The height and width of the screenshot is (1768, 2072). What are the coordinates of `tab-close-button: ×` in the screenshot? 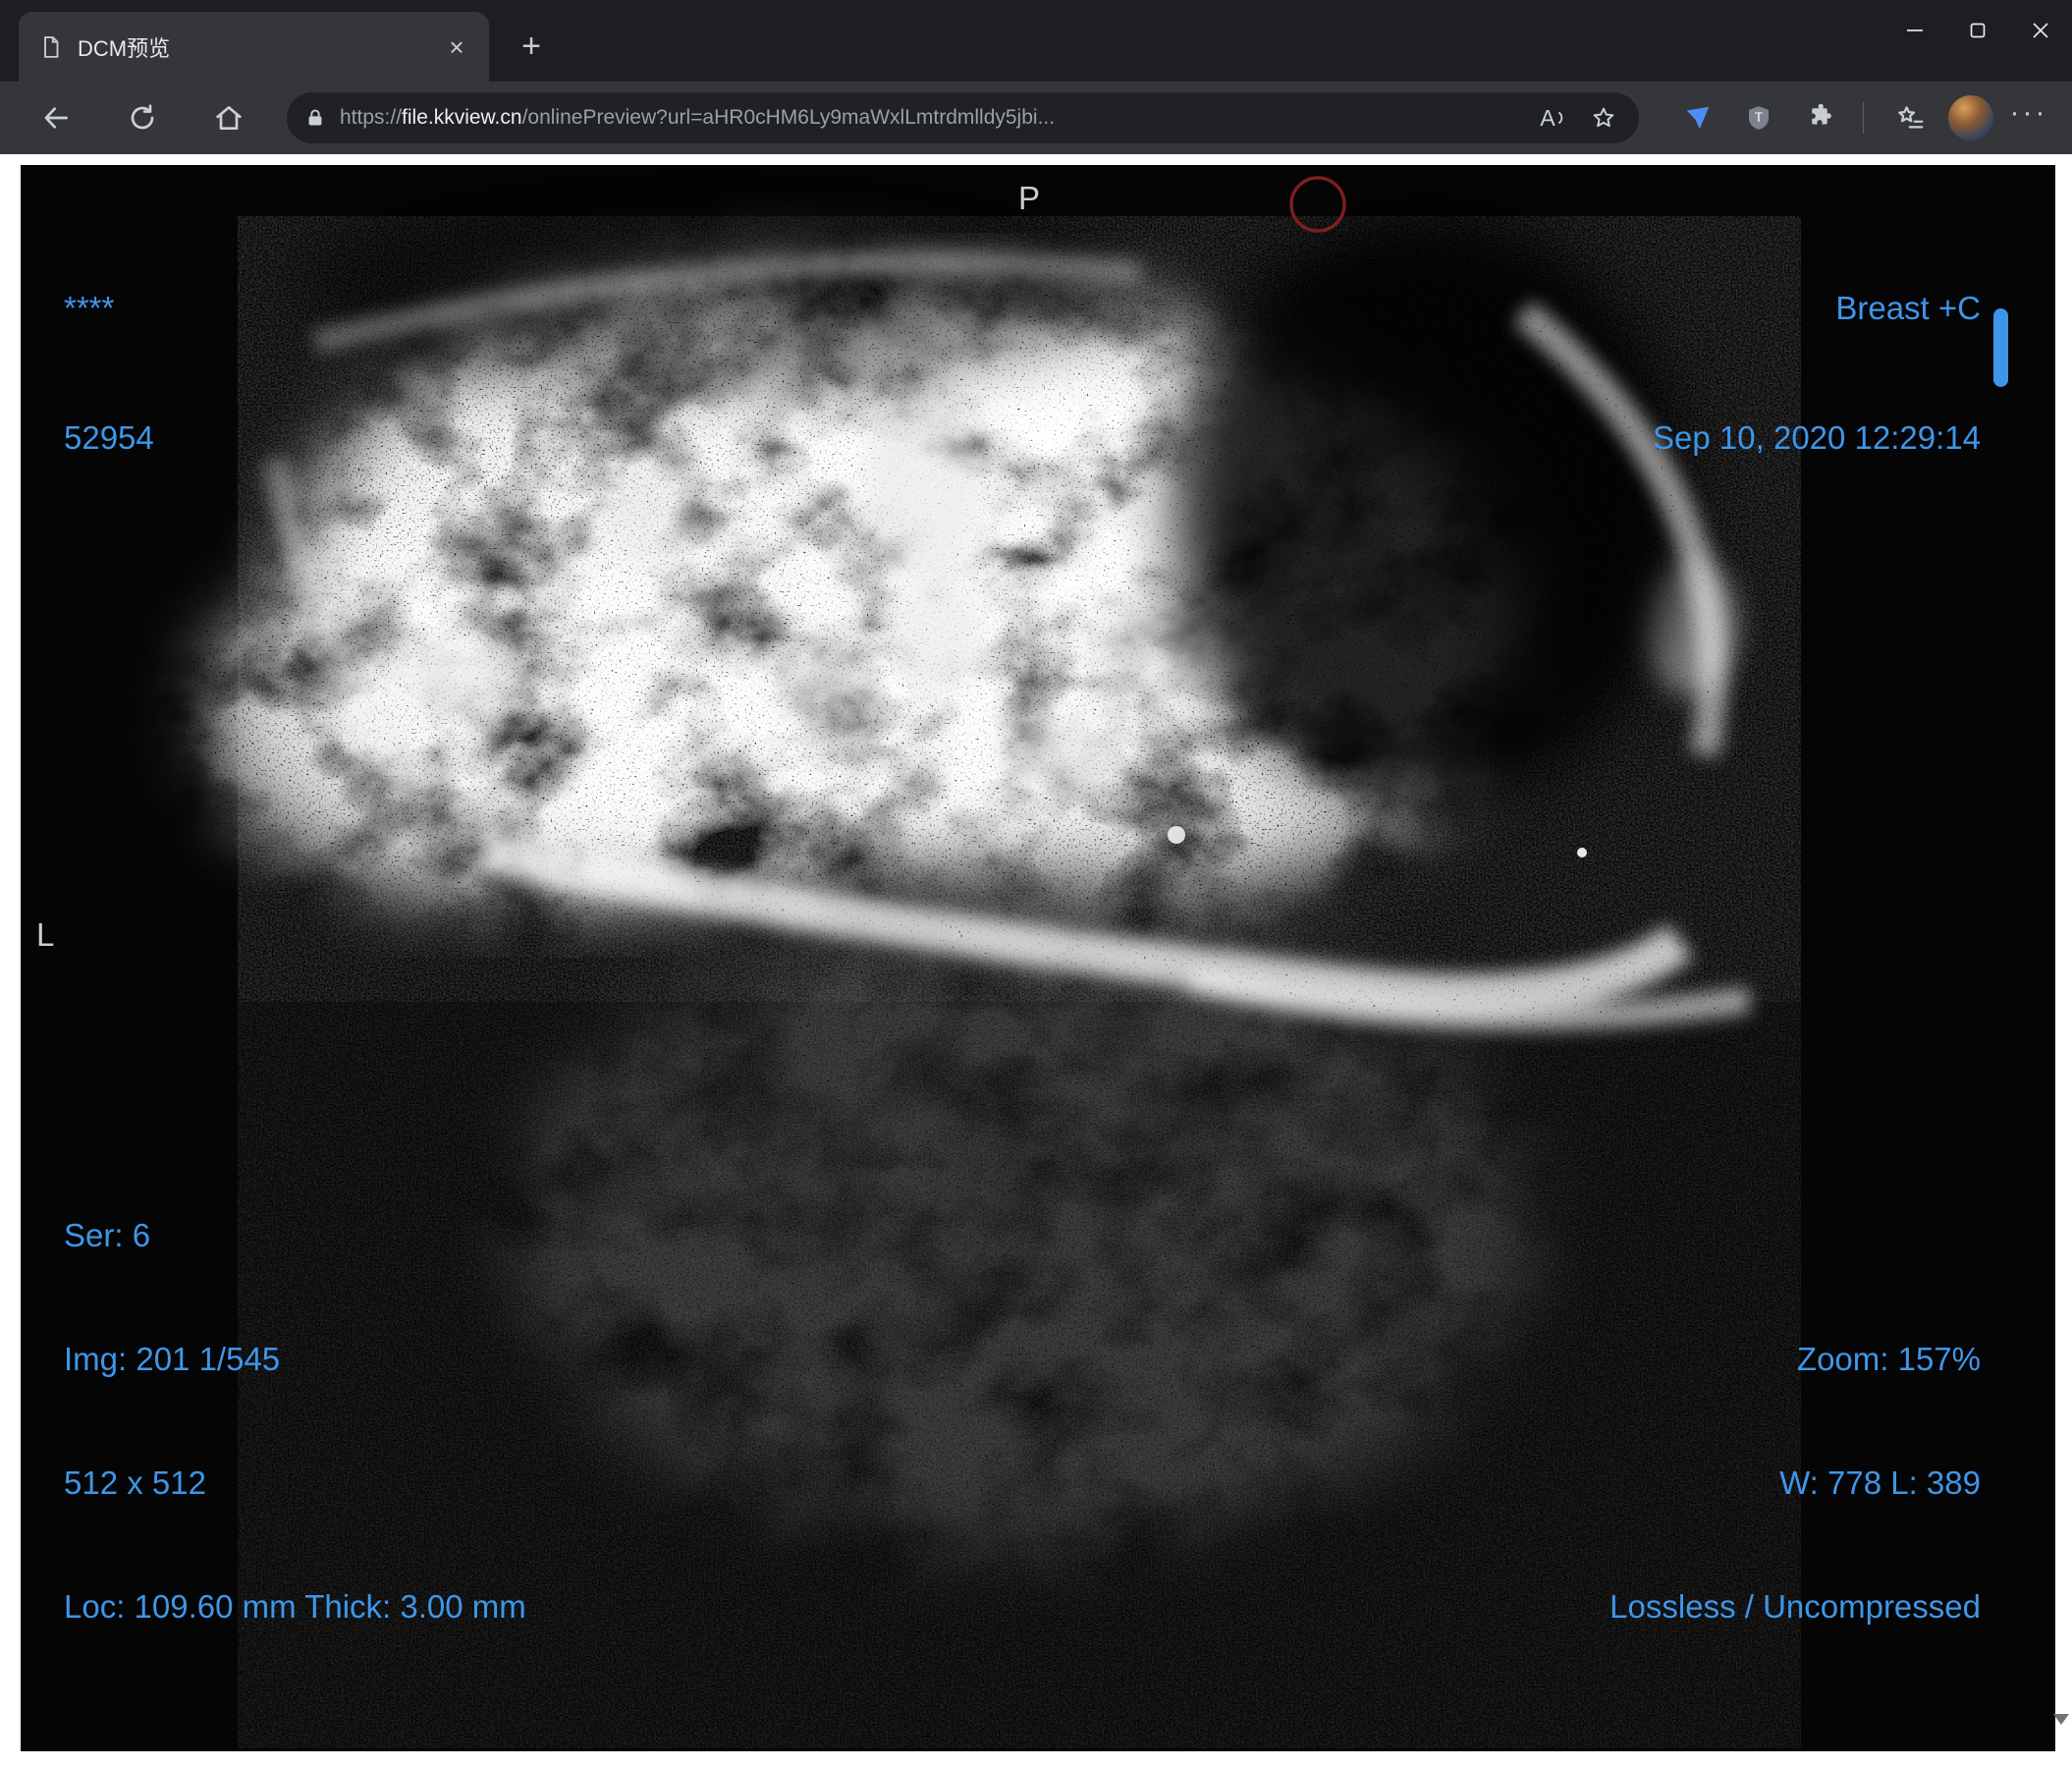 It's located at (456, 47).